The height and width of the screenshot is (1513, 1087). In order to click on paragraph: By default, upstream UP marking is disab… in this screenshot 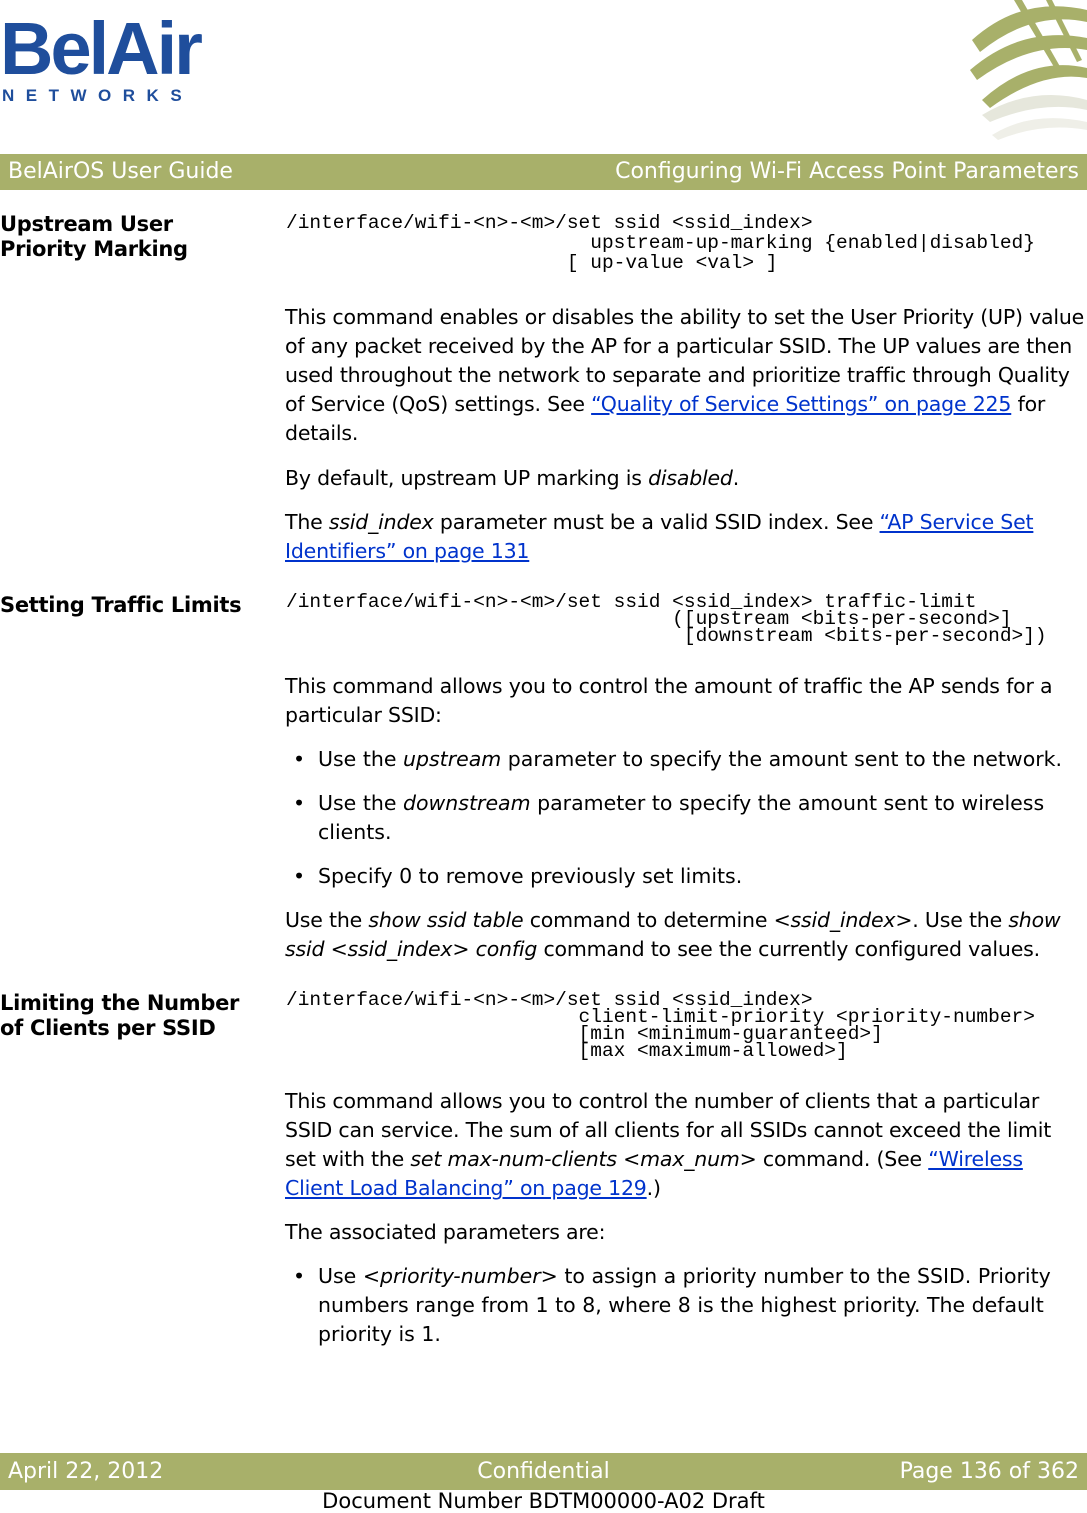, I will do `click(685, 478)`.